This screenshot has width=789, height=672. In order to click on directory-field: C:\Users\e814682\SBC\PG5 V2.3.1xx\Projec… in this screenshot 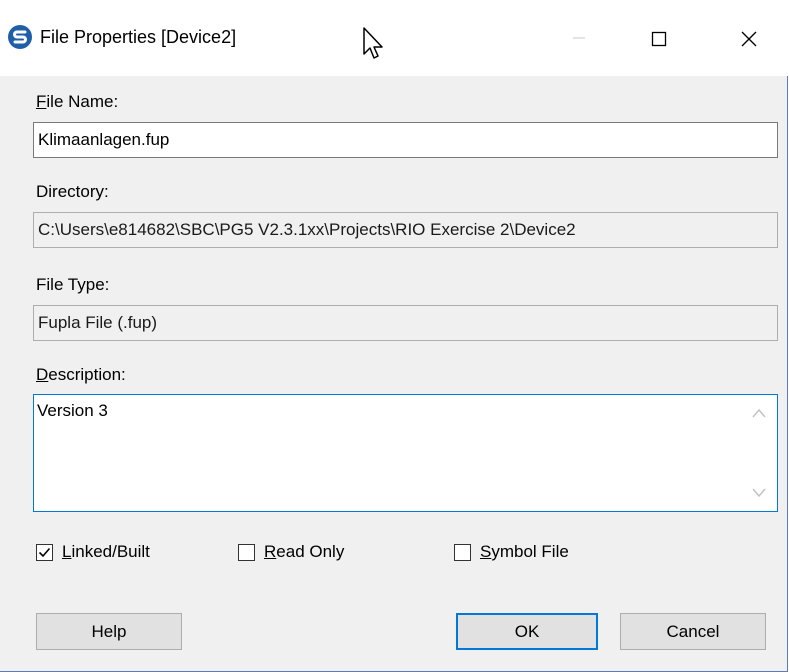, I will do `click(405, 230)`.